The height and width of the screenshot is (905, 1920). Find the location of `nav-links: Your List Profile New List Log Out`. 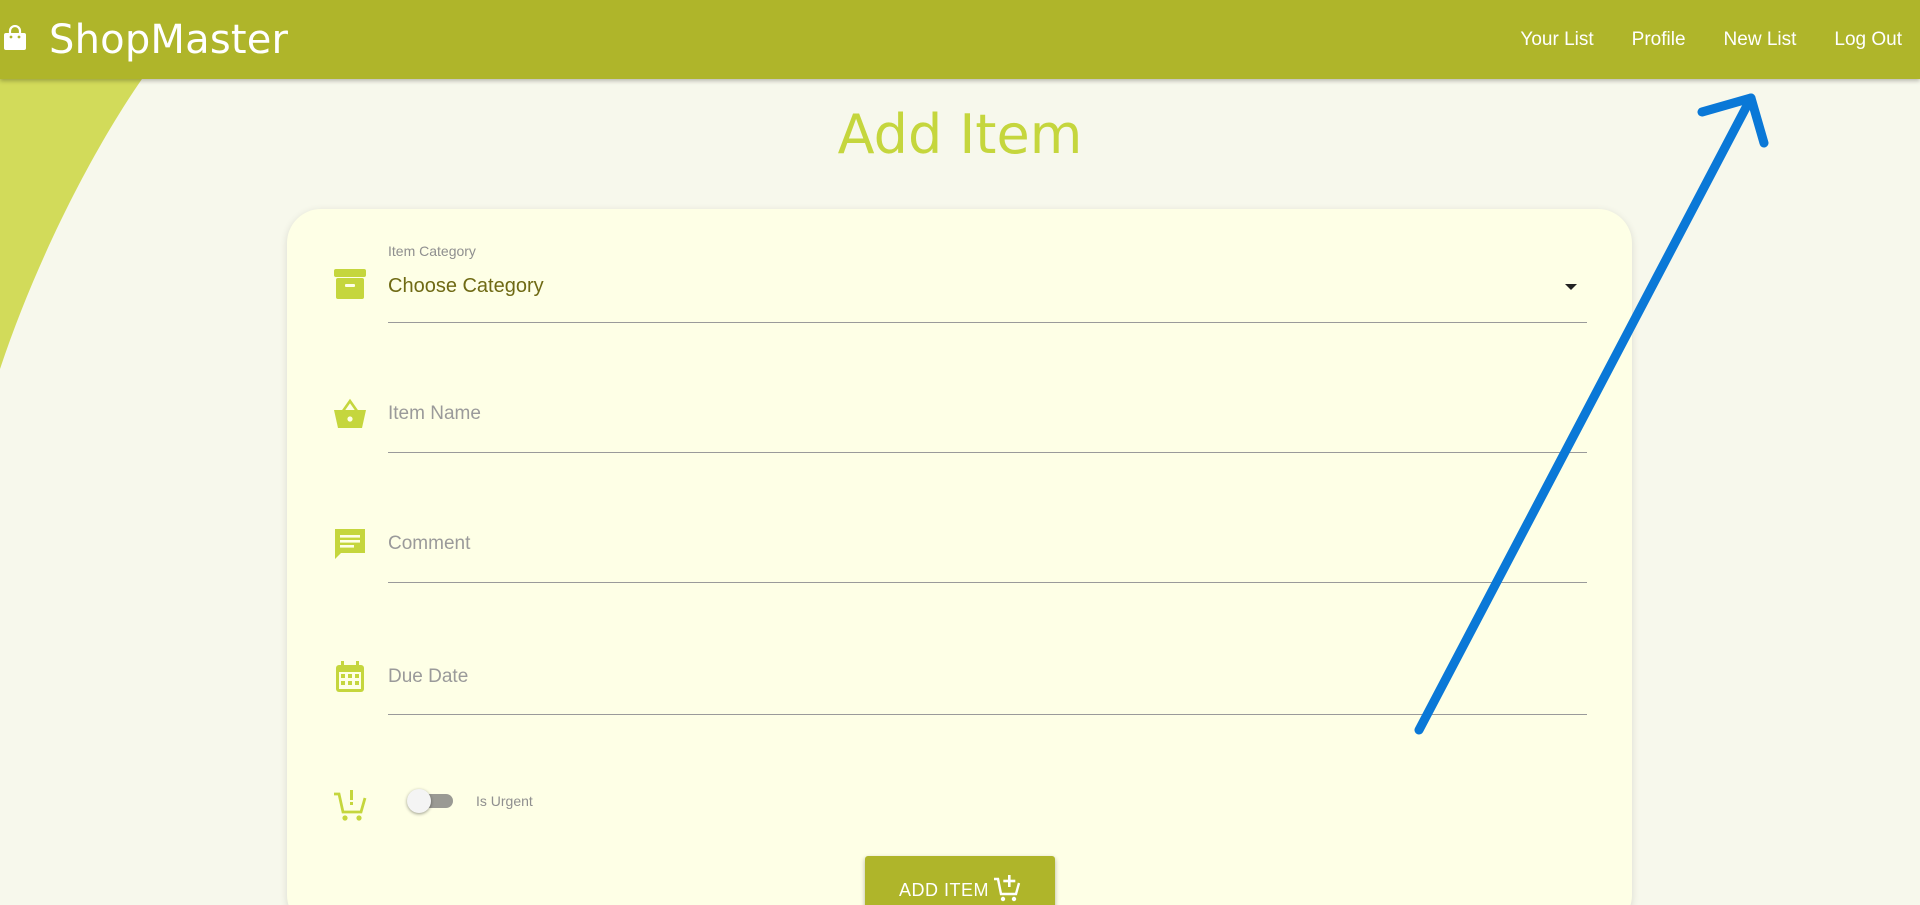

nav-links: Your List Profile New List Log Out is located at coordinates (1720, 39).